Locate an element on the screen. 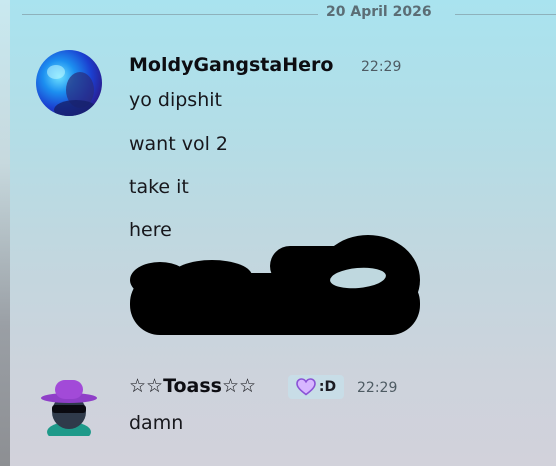  purple-heart-icon is located at coordinates (306, 387).